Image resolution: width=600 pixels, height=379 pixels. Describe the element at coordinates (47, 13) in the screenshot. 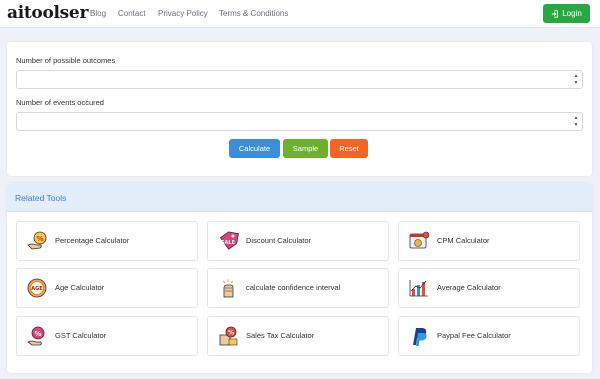

I see `brand-logo: aitoolser` at that location.